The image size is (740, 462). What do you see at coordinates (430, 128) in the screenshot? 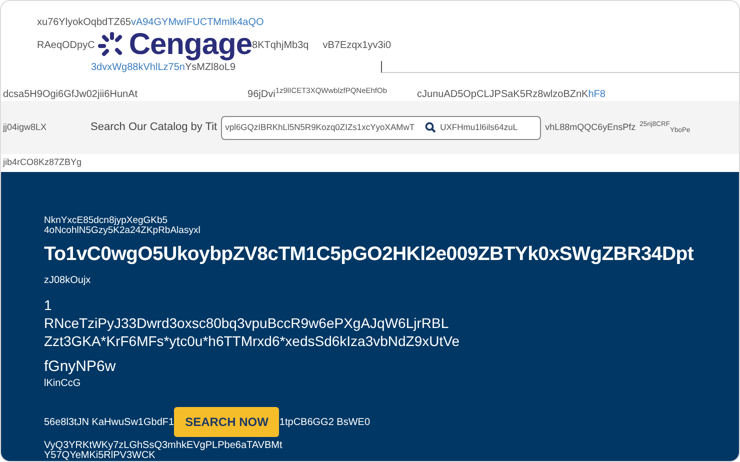
I see `search-icon` at bounding box center [430, 128].